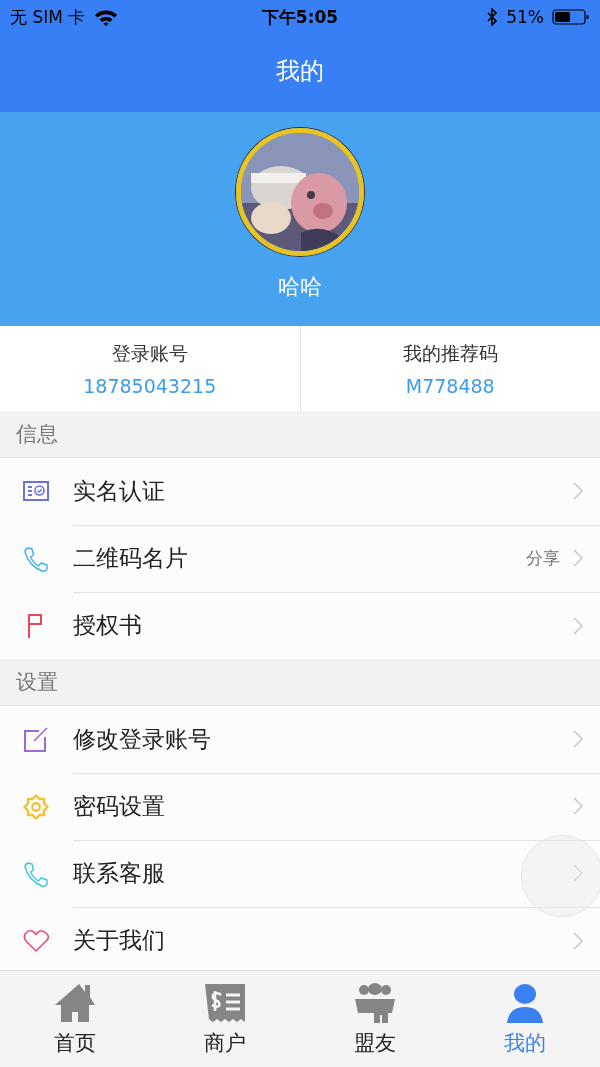 This screenshot has height=1067, width=600. I want to click on item-label: 关于我们, so click(119, 940).